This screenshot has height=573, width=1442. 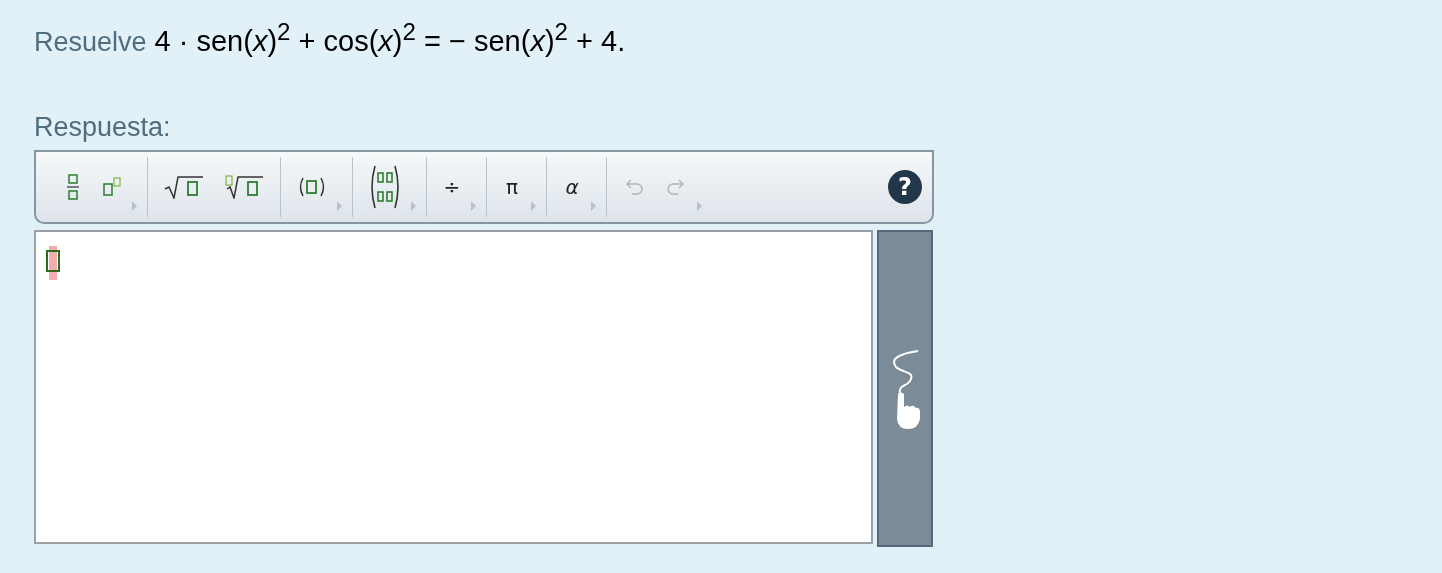 I want to click on instruction-text: Resuelve, so click(x=90, y=42).